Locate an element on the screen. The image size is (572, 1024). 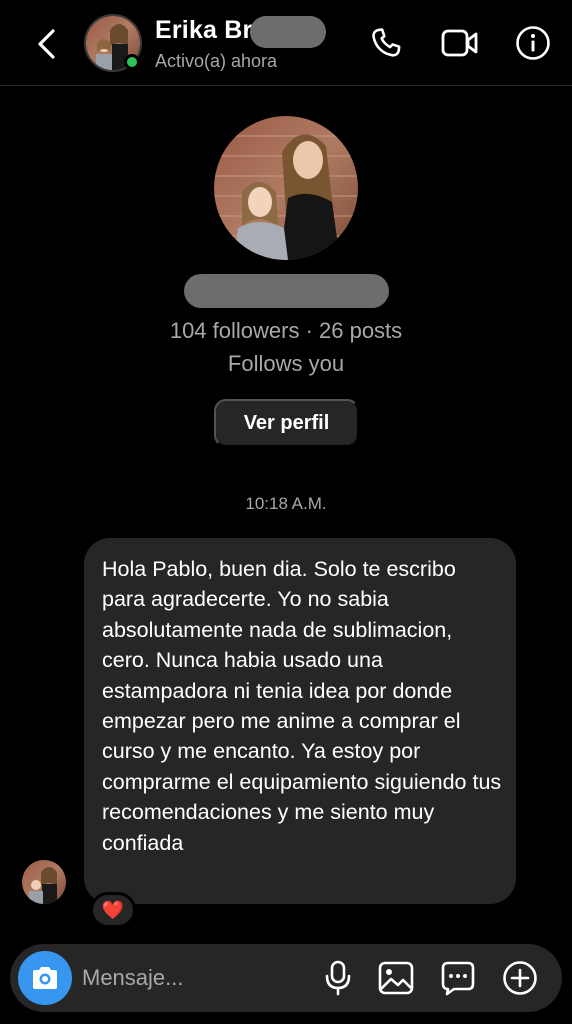
video-call-button is located at coordinates (460, 43).